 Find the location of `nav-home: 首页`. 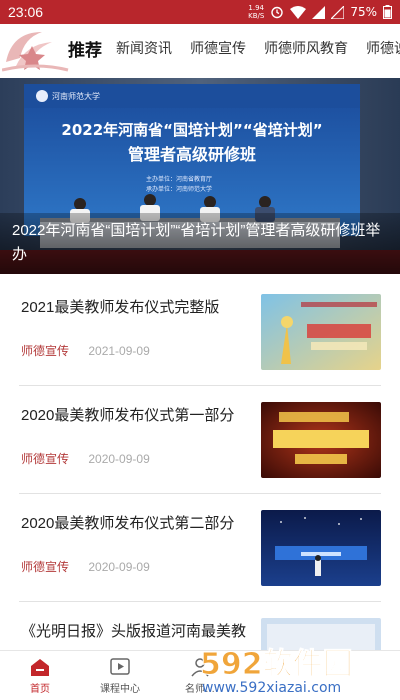

nav-home: 首页 is located at coordinates (40, 675).